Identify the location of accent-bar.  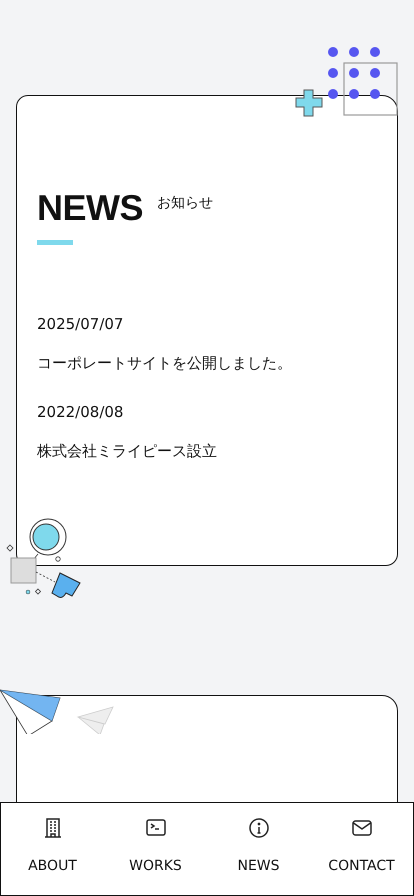
(55, 242).